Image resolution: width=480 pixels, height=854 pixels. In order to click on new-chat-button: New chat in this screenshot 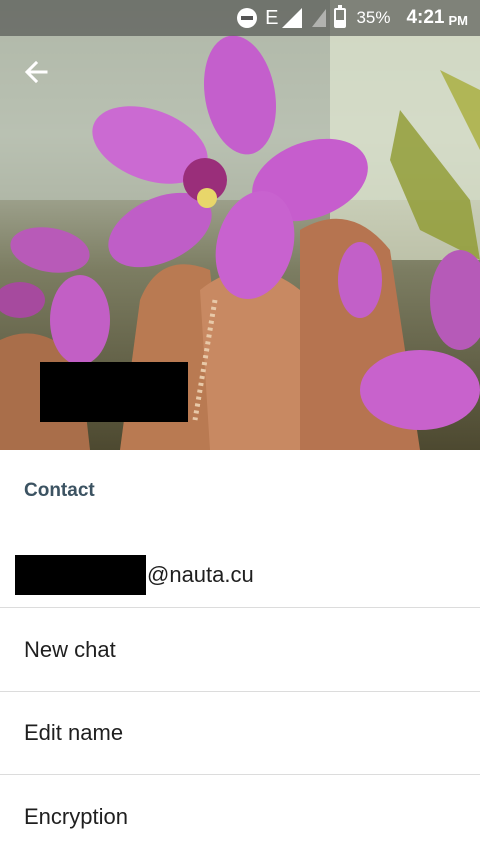, I will do `click(240, 650)`.